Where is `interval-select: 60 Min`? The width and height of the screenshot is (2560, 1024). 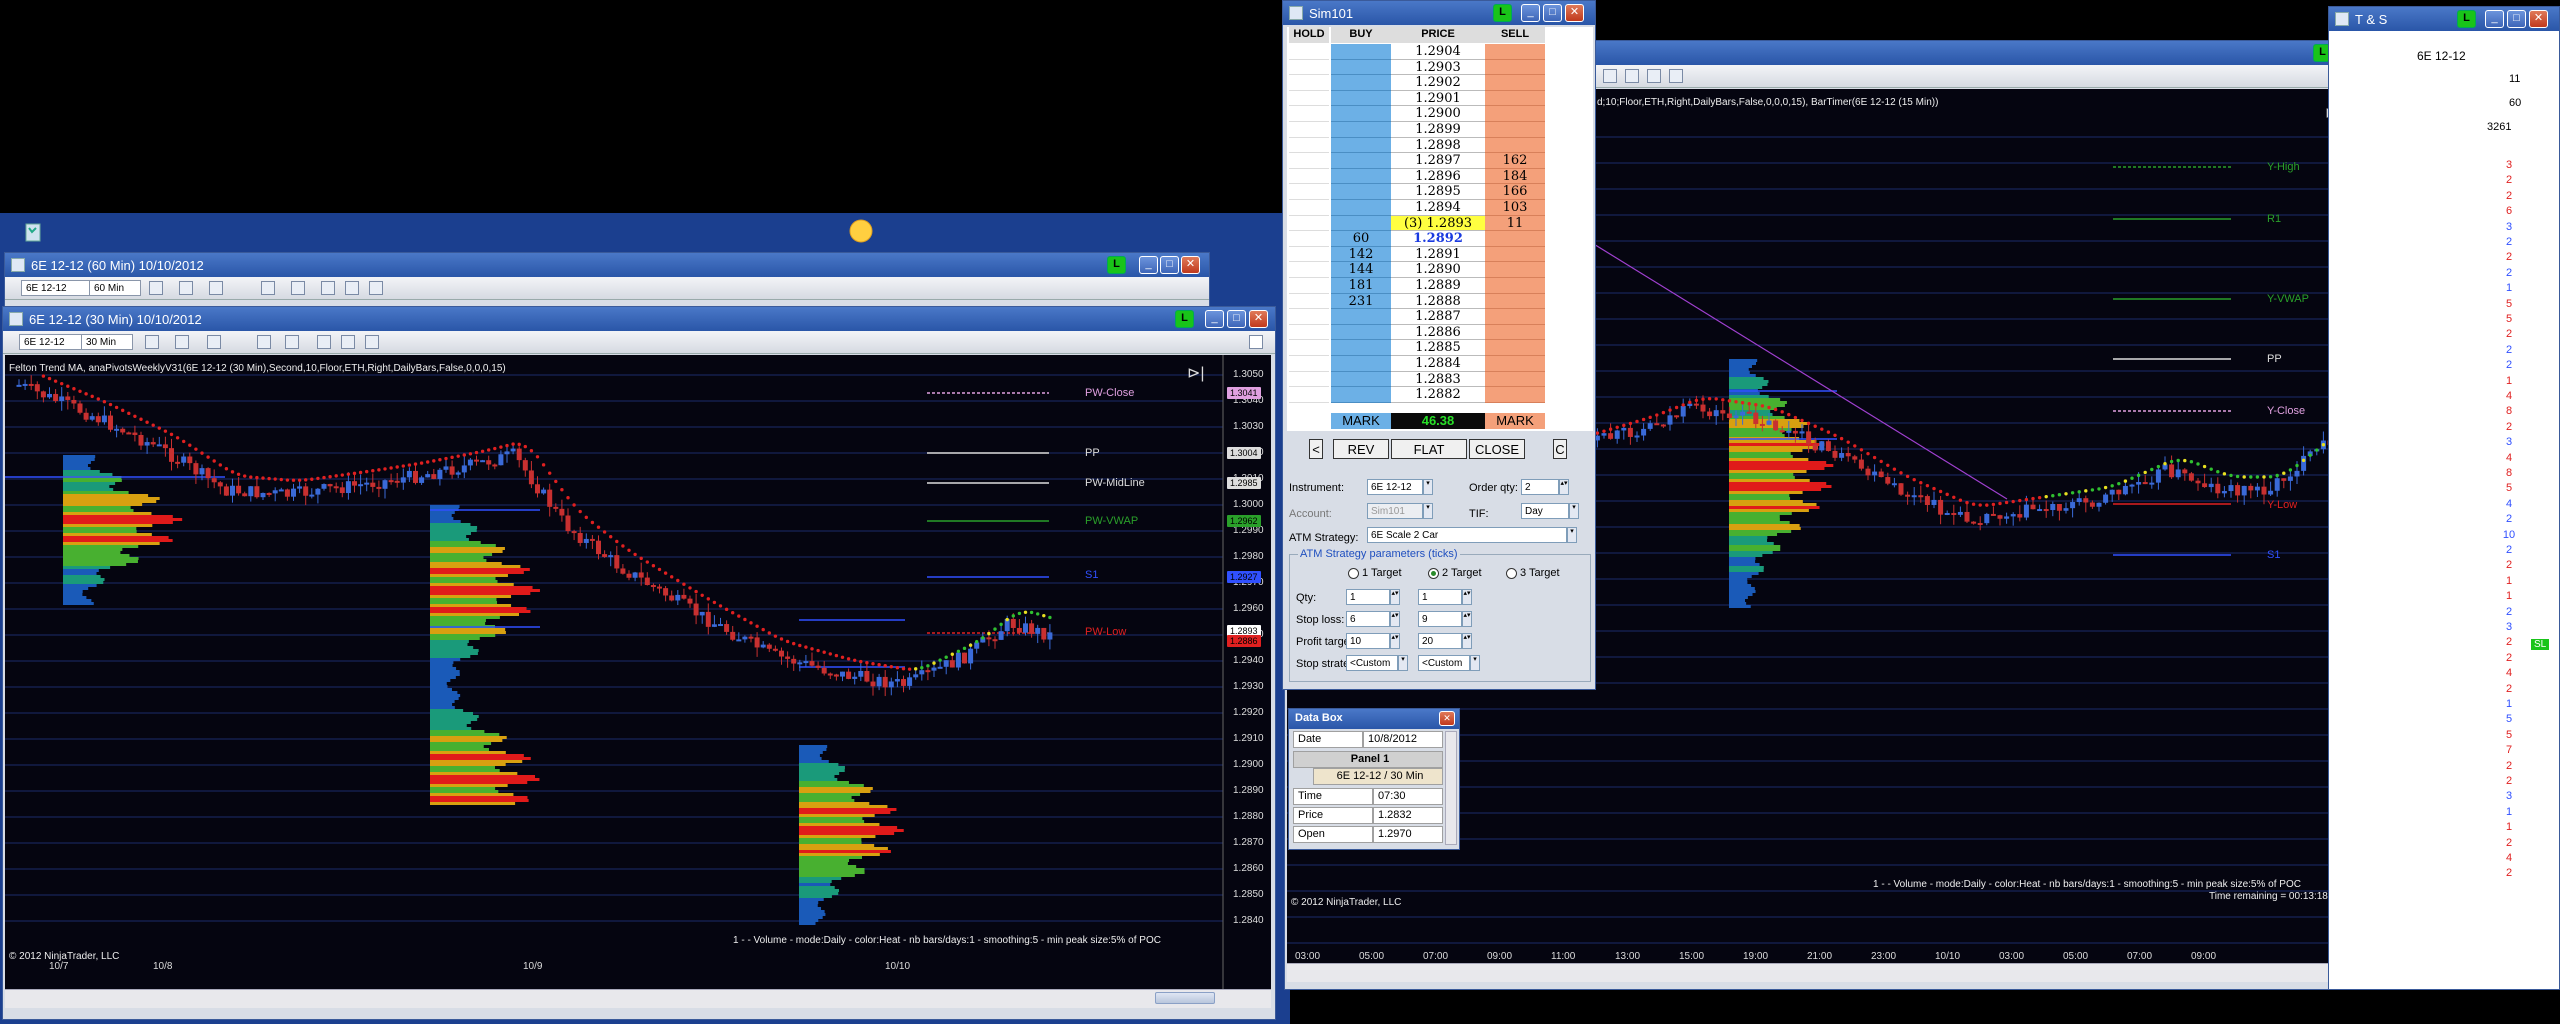 interval-select: 60 Min is located at coordinates (115, 288).